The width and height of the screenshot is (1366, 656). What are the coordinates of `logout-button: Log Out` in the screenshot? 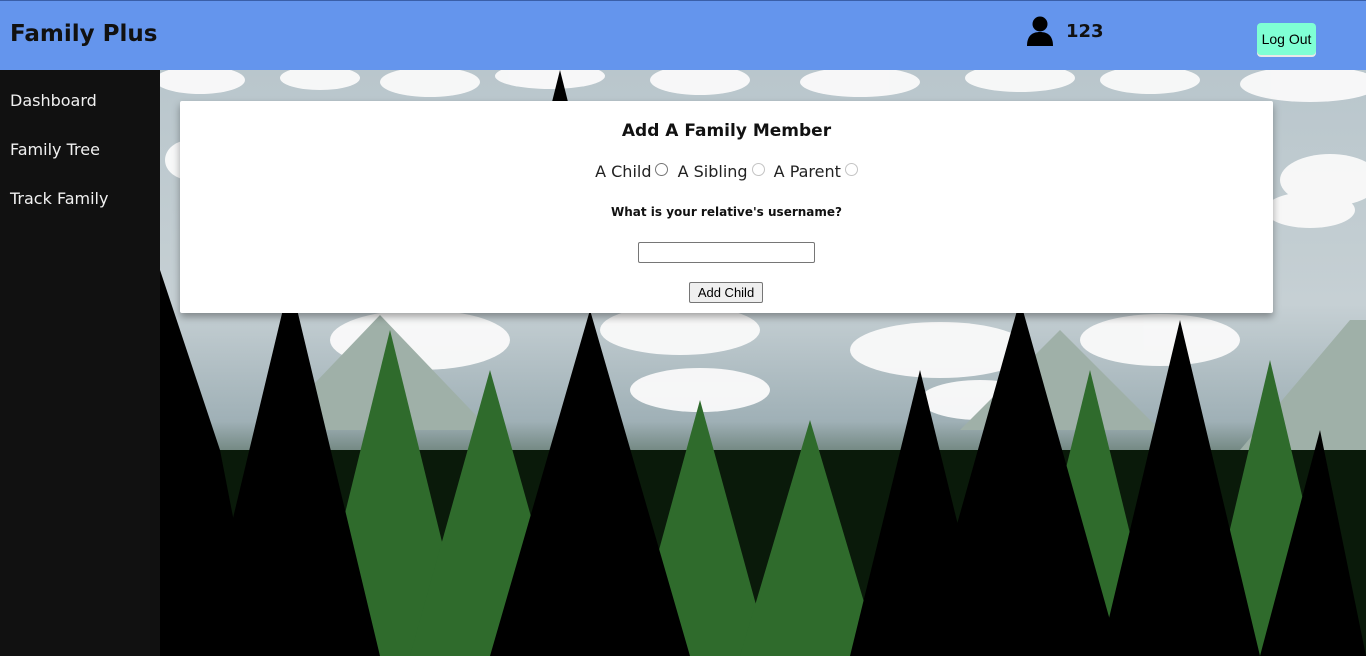 It's located at (1286, 39).